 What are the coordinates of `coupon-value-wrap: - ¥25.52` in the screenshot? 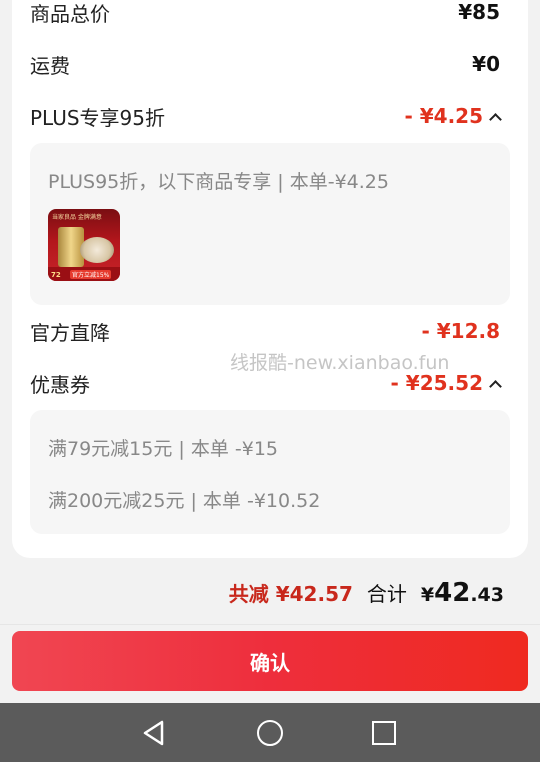 It's located at (446, 383).